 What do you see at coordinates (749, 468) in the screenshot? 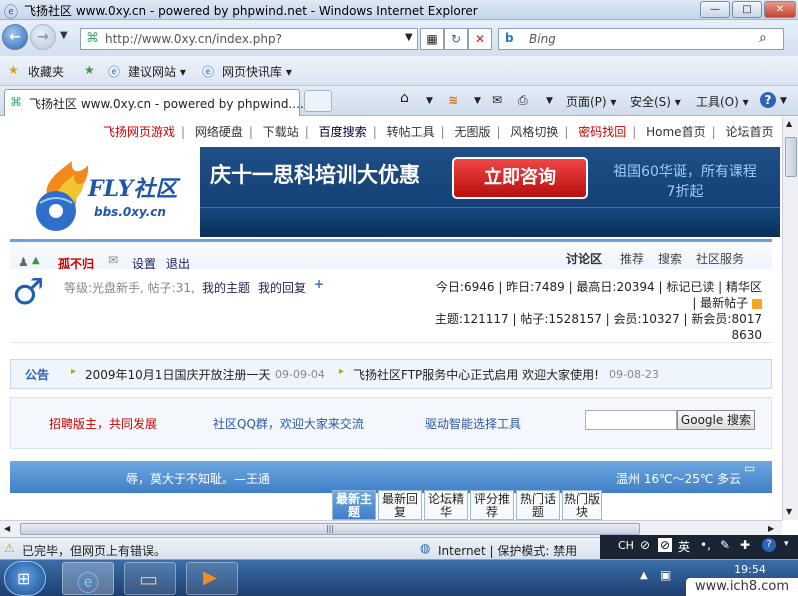
I see `collapse-icon: ▭` at bounding box center [749, 468].